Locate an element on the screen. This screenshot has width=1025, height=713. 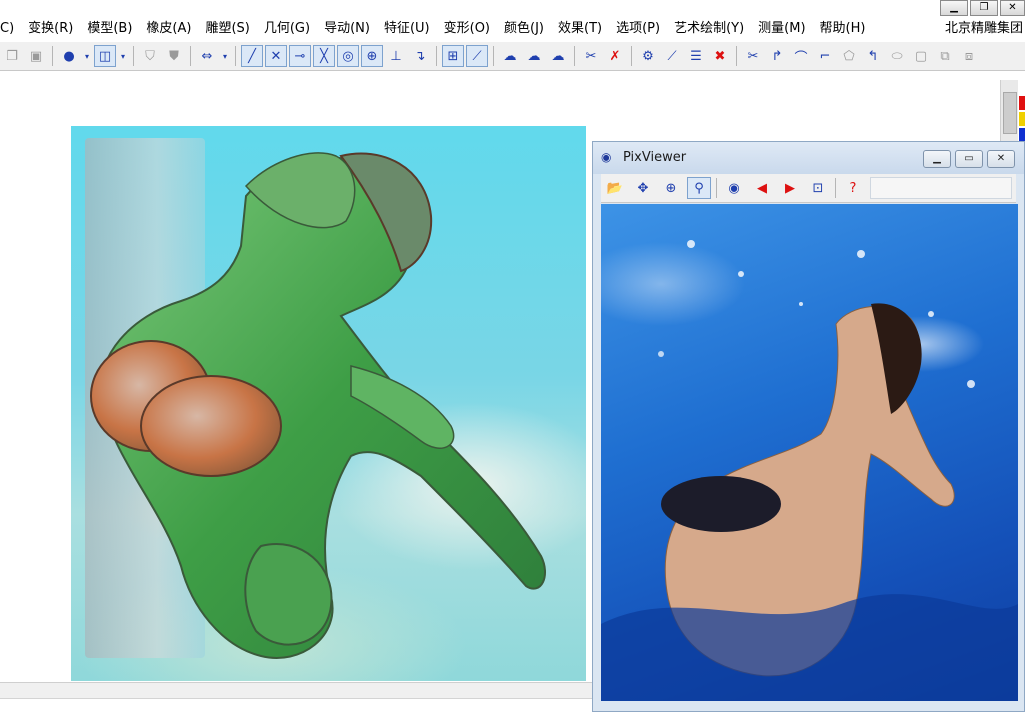
cloud2-icon: ☁ is located at coordinates (534, 56).